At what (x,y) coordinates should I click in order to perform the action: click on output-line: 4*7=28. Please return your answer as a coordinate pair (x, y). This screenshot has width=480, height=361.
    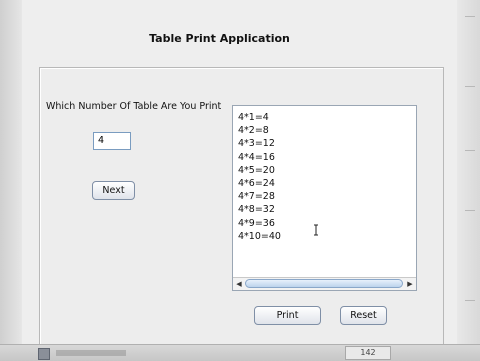
    Looking at the image, I should click on (256, 197).